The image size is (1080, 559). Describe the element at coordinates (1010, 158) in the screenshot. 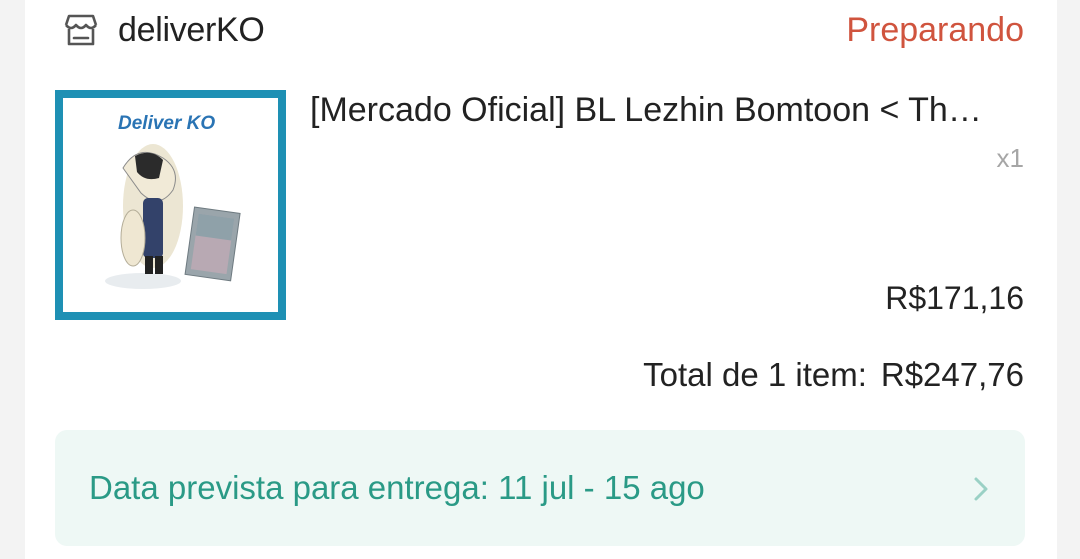

I see `product-quantity: x1` at that location.